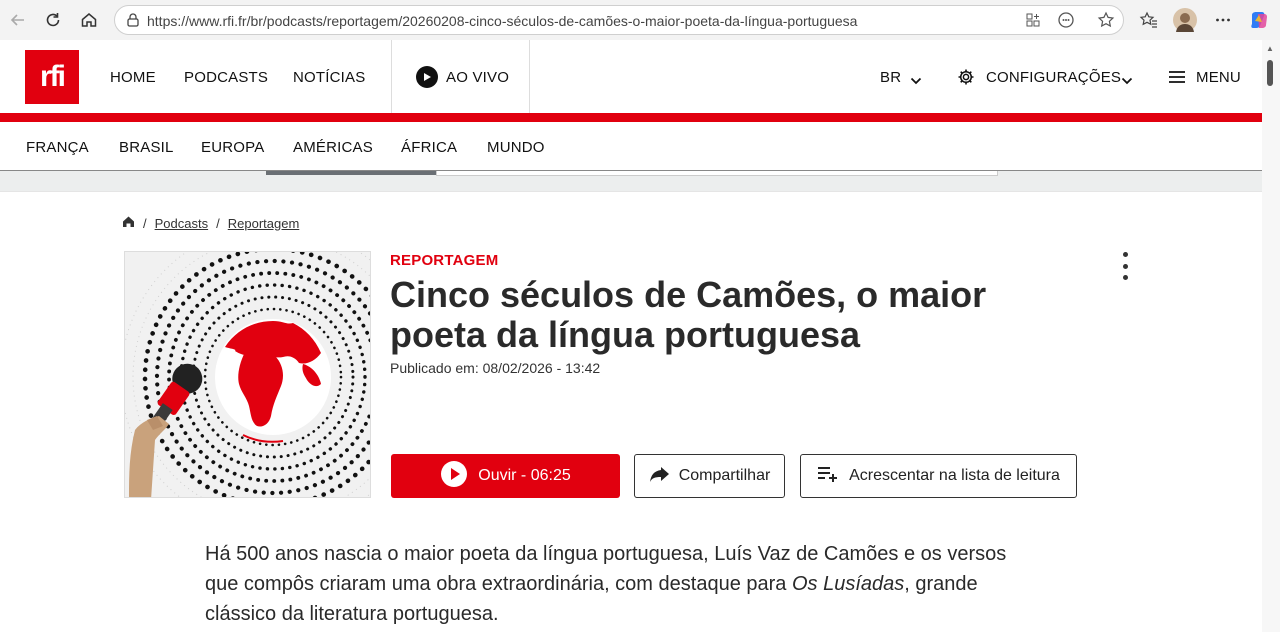 The image size is (1280, 632). What do you see at coordinates (57, 147) in the screenshot?
I see `subnav-franca: FRANÇA` at bounding box center [57, 147].